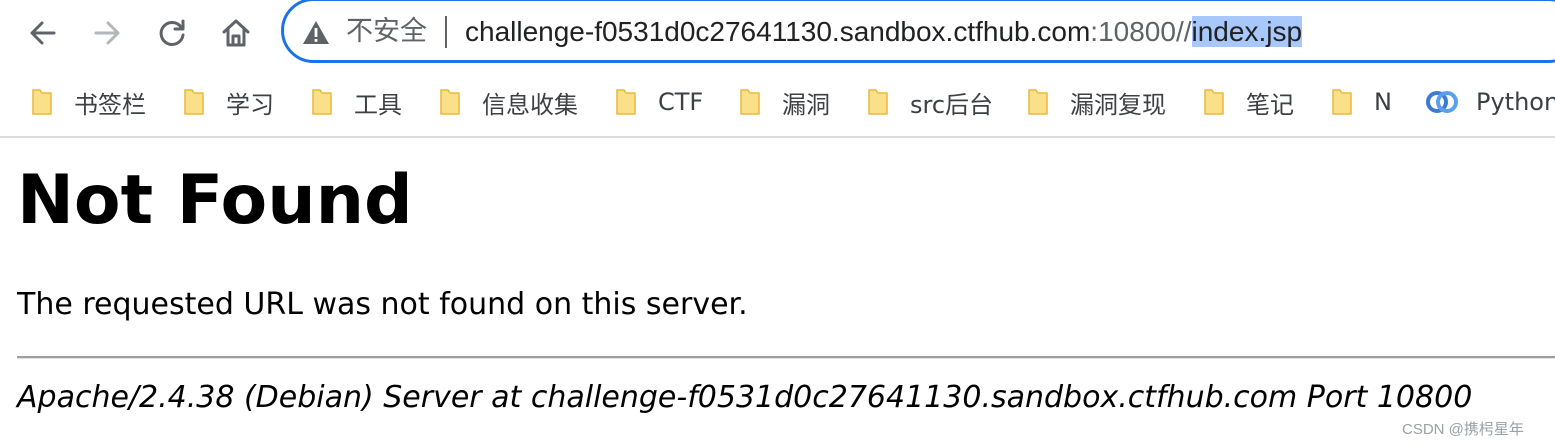  What do you see at coordinates (952, 104) in the screenshot?
I see `bookmark-label: src后台` at bounding box center [952, 104].